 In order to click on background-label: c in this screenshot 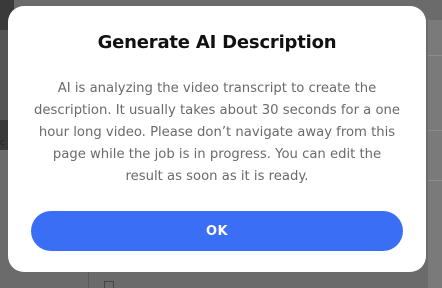, I will do `click(2, 143)`.